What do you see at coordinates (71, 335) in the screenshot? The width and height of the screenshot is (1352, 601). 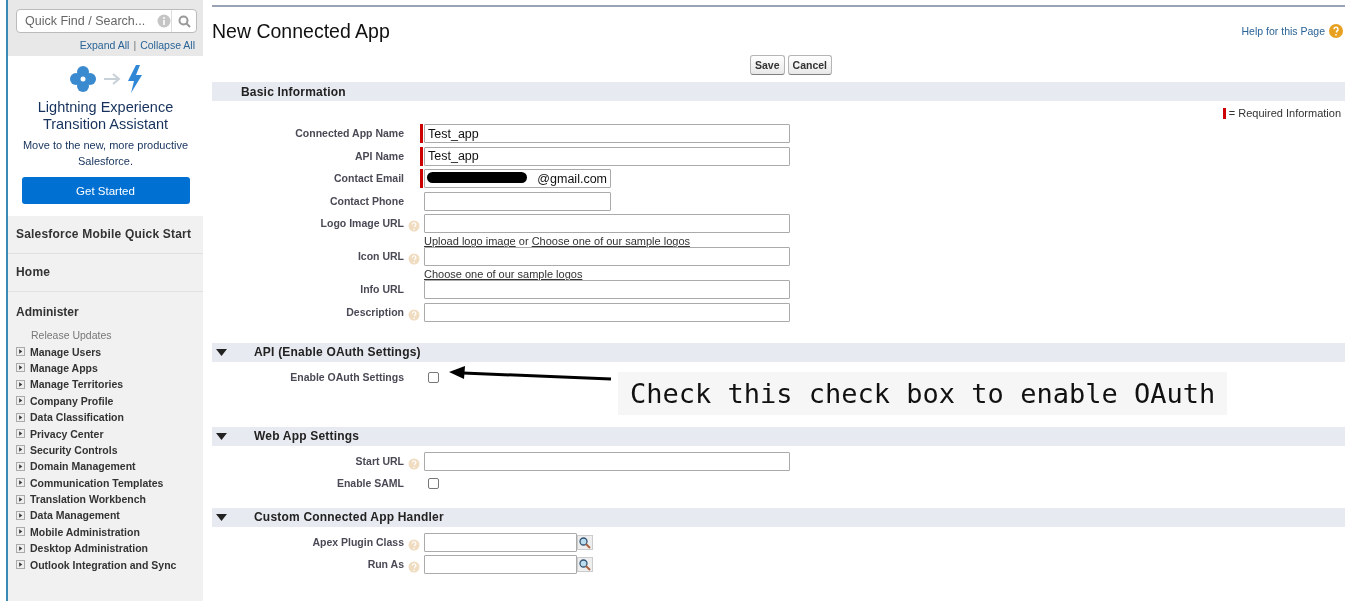 I see `sidebar-item: Release Updates` at bounding box center [71, 335].